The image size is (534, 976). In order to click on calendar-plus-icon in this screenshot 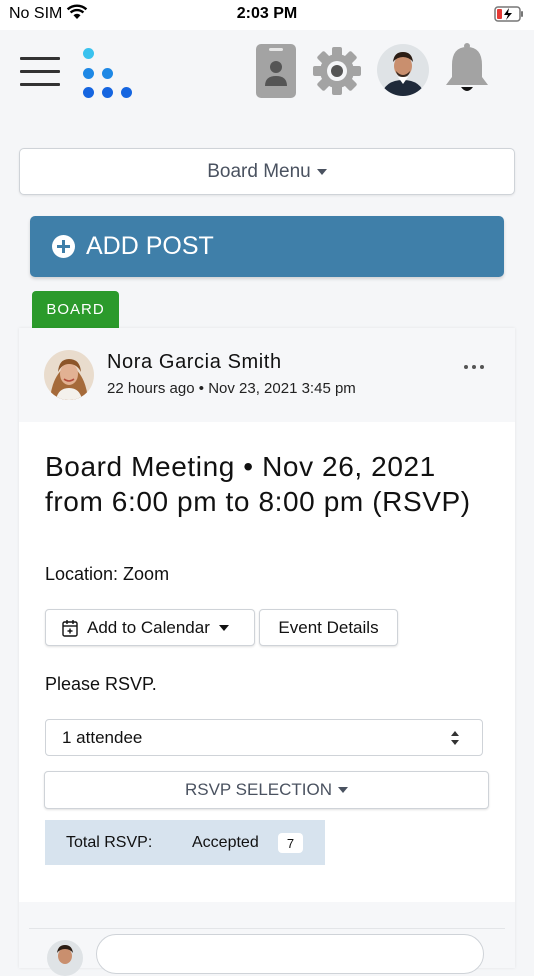, I will do `click(70, 628)`.